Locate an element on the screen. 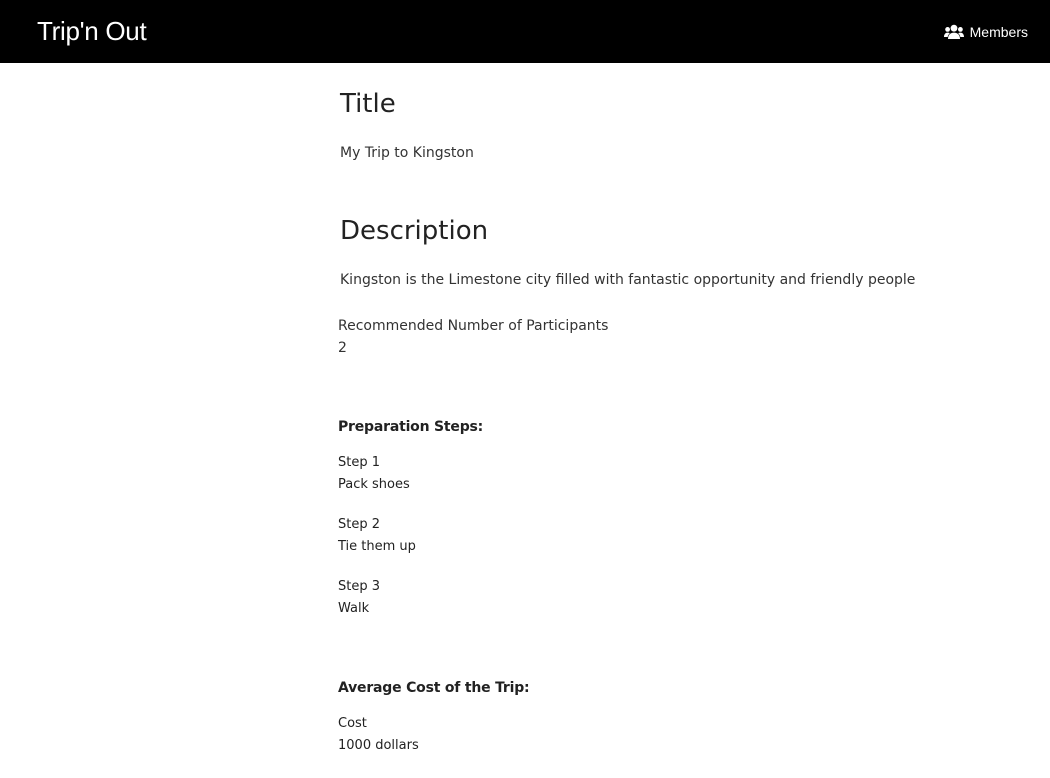  step-text: Pack shoes is located at coordinates (374, 484).